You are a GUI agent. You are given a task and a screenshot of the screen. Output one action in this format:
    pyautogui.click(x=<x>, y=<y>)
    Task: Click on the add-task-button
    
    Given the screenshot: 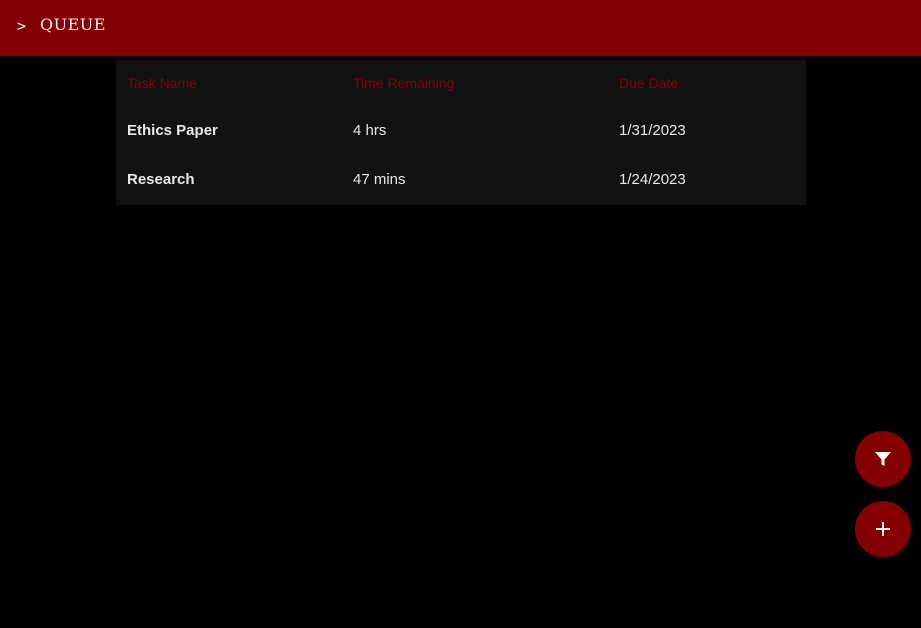 What is the action you would take?
    pyautogui.click(x=883, y=529)
    